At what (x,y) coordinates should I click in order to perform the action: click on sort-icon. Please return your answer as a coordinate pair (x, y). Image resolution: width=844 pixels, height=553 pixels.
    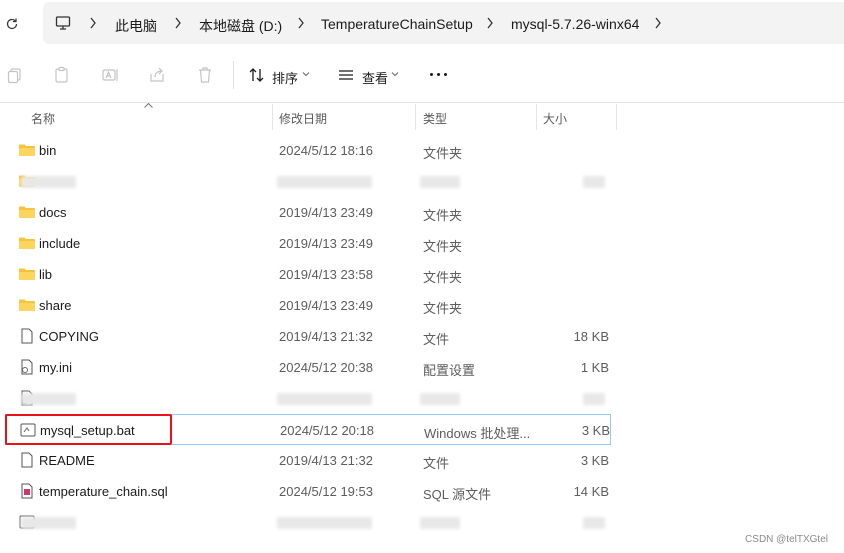
    Looking at the image, I should click on (257, 75).